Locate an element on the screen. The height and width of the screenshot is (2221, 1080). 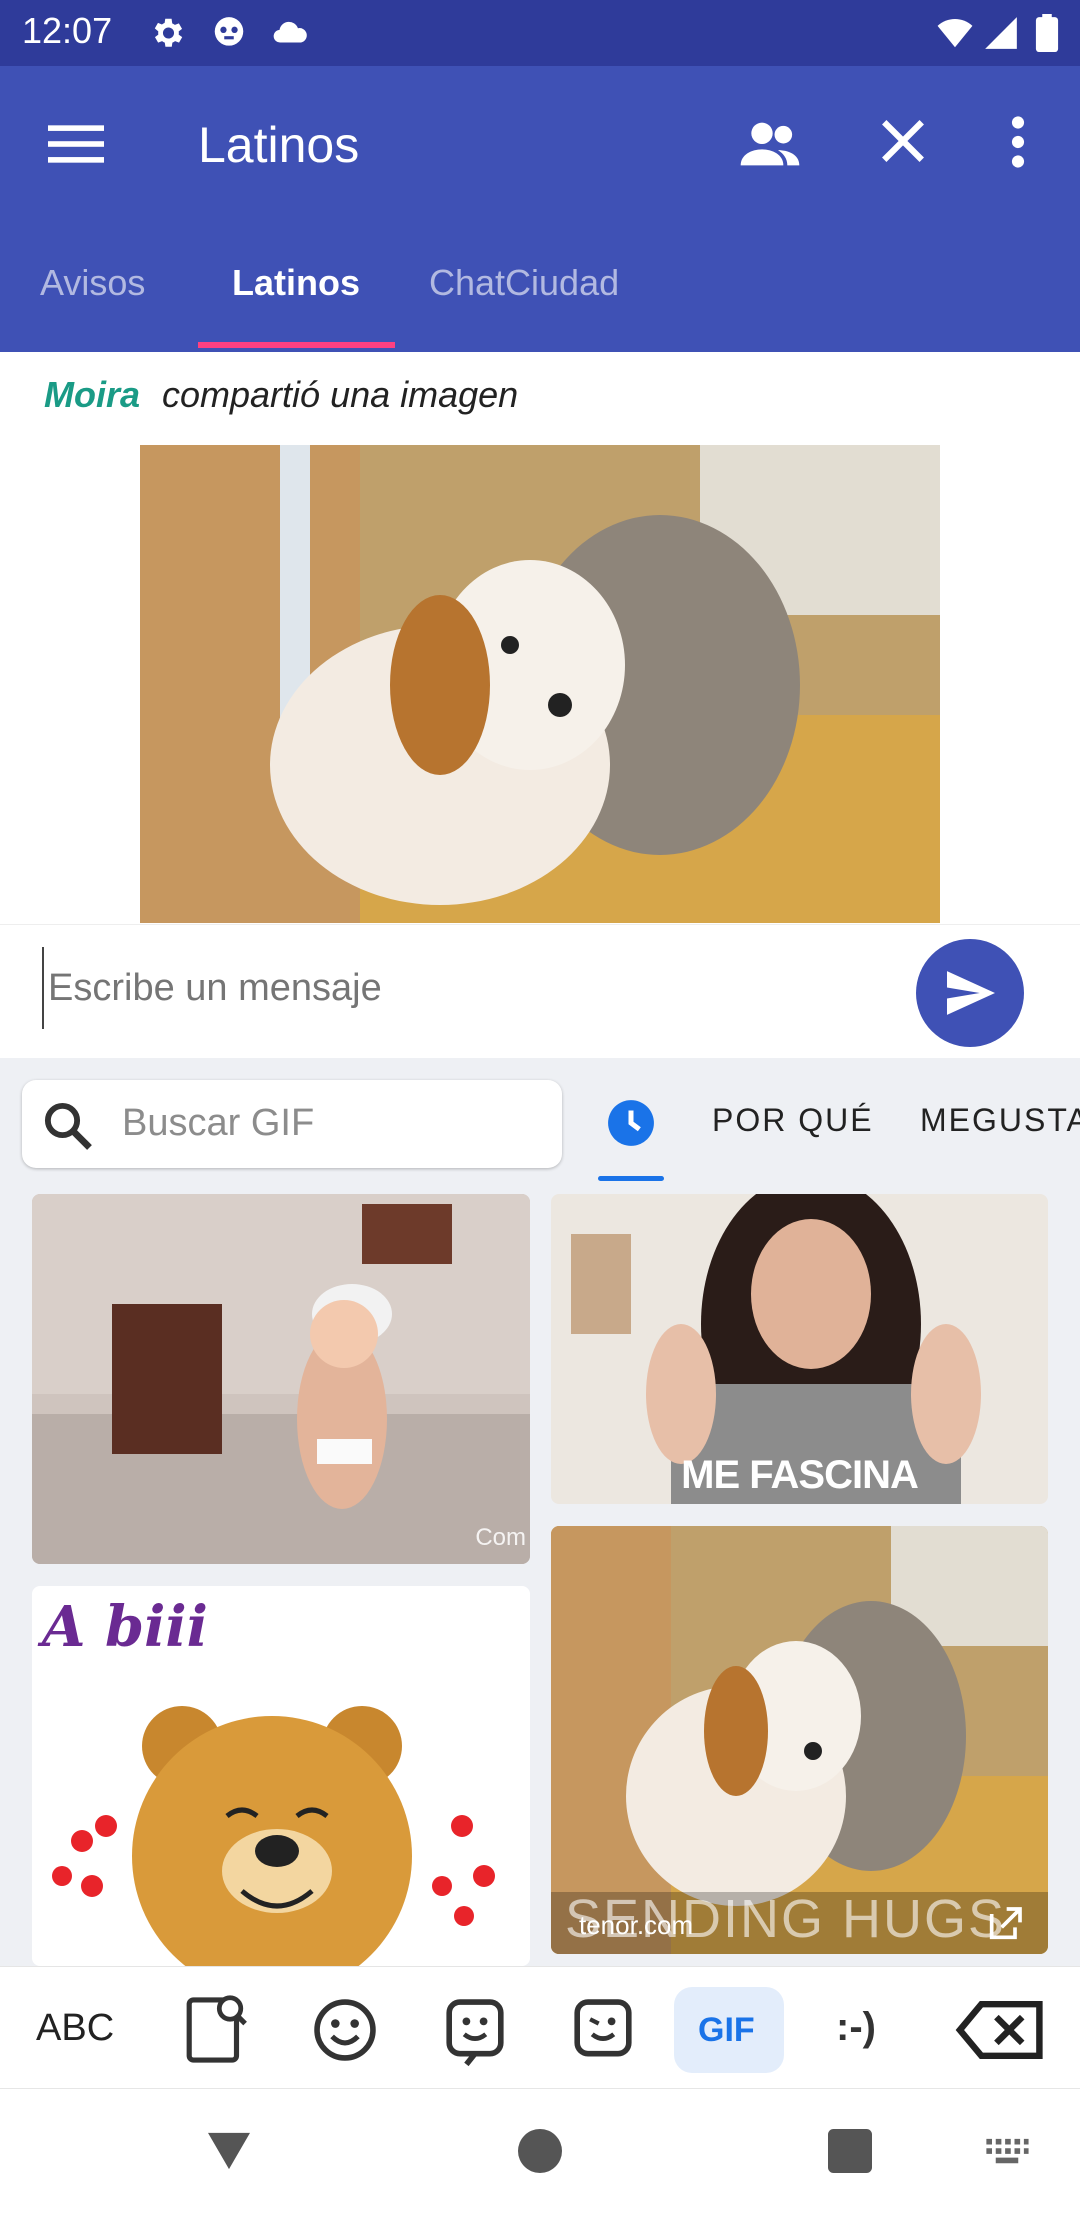
clipboard-search-icon is located at coordinates (215, 2030).